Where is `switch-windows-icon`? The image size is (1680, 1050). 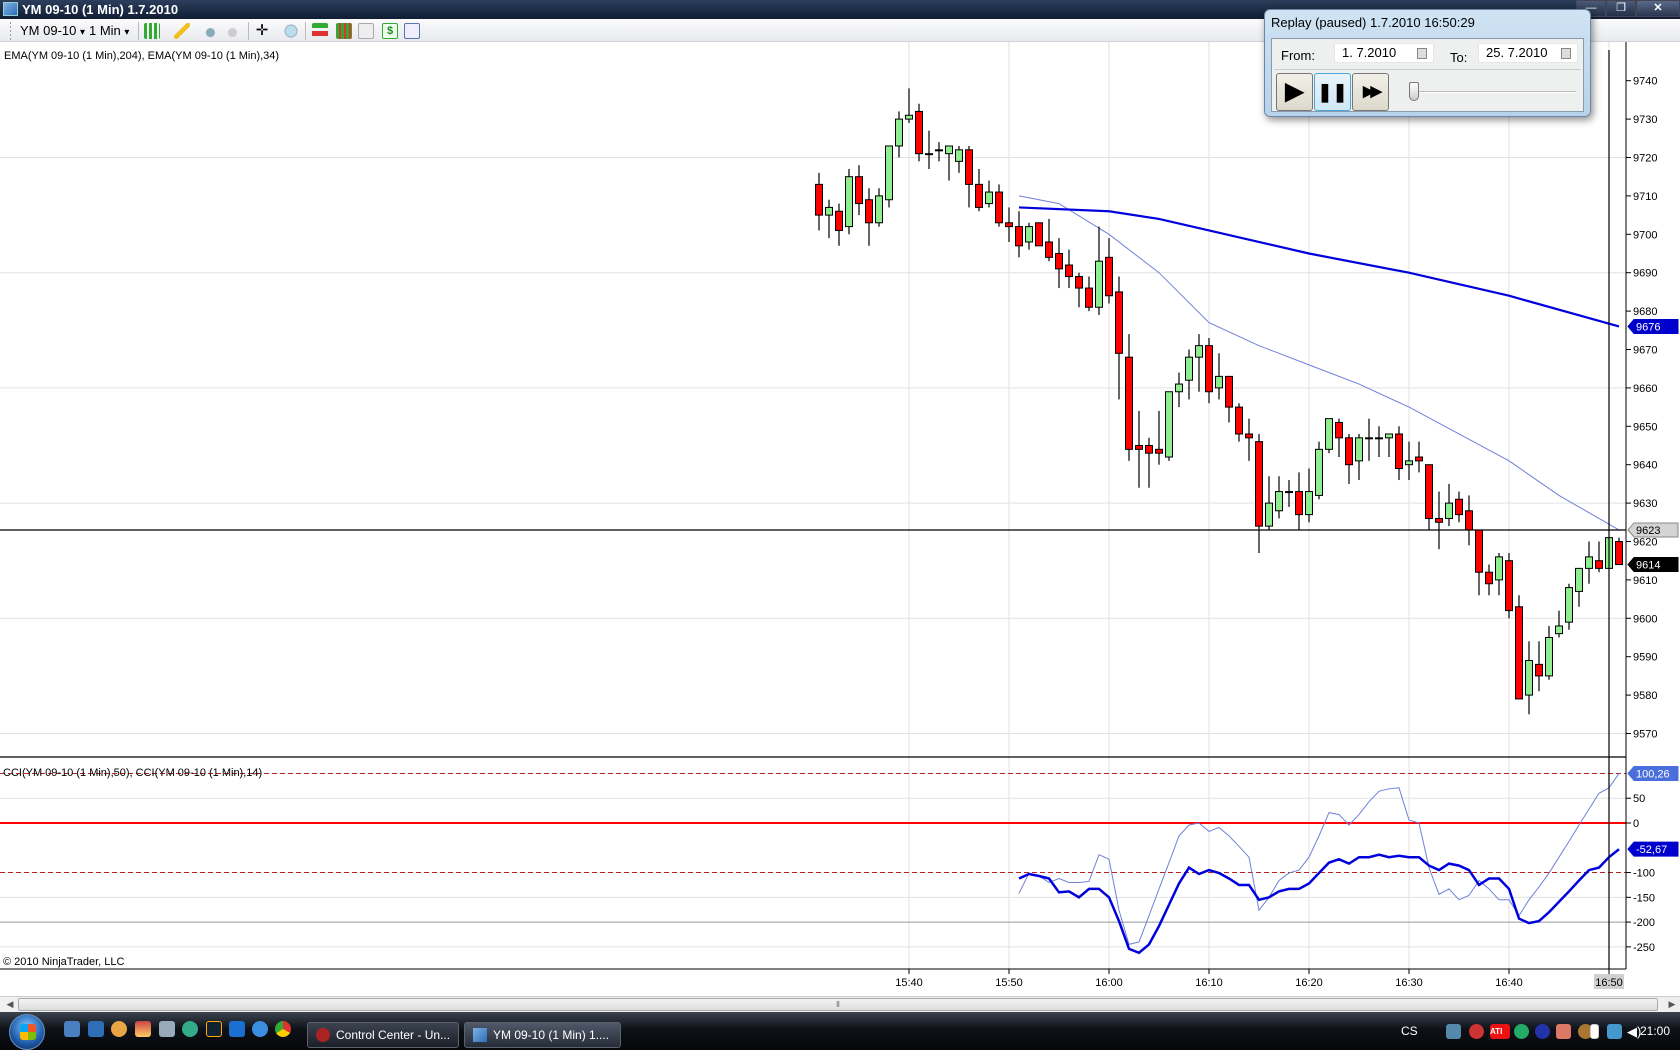
switch-windows-icon is located at coordinates (96, 1029).